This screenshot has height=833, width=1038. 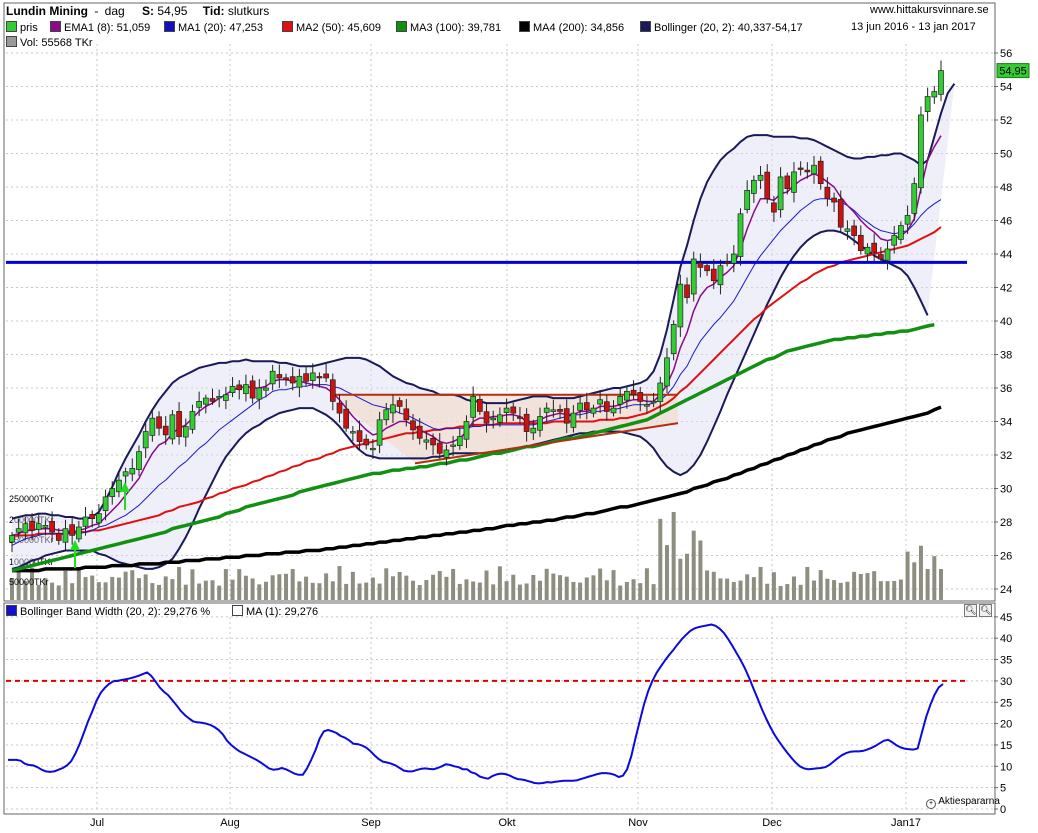 What do you see at coordinates (985, 610) in the screenshot?
I see `zoom-out-icon: 🔍︎` at bounding box center [985, 610].